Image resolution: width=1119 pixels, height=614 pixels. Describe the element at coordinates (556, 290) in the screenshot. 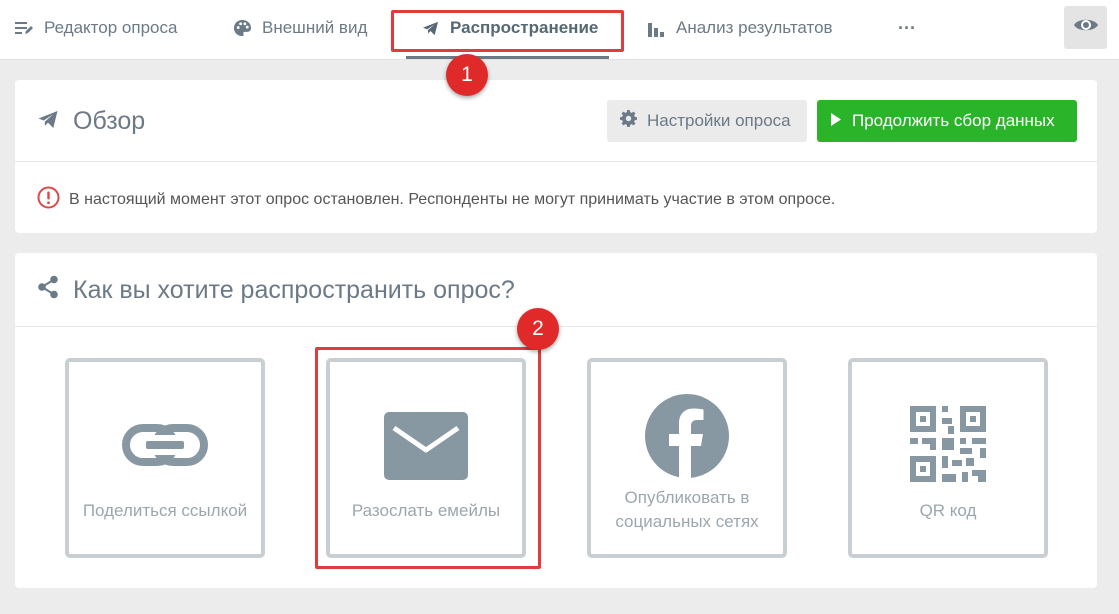

I see `share-header: Как вы хотите распространить опрос?` at that location.